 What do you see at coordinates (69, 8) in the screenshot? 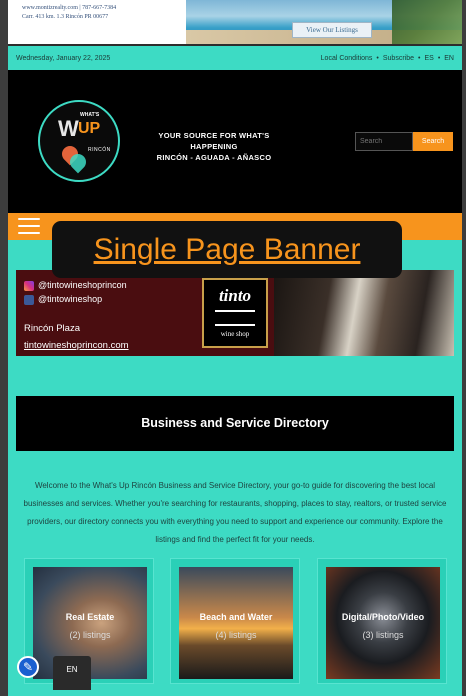
I see `ad-agency-line1: www.montizrealty.com | 787-667-7384` at bounding box center [69, 8].